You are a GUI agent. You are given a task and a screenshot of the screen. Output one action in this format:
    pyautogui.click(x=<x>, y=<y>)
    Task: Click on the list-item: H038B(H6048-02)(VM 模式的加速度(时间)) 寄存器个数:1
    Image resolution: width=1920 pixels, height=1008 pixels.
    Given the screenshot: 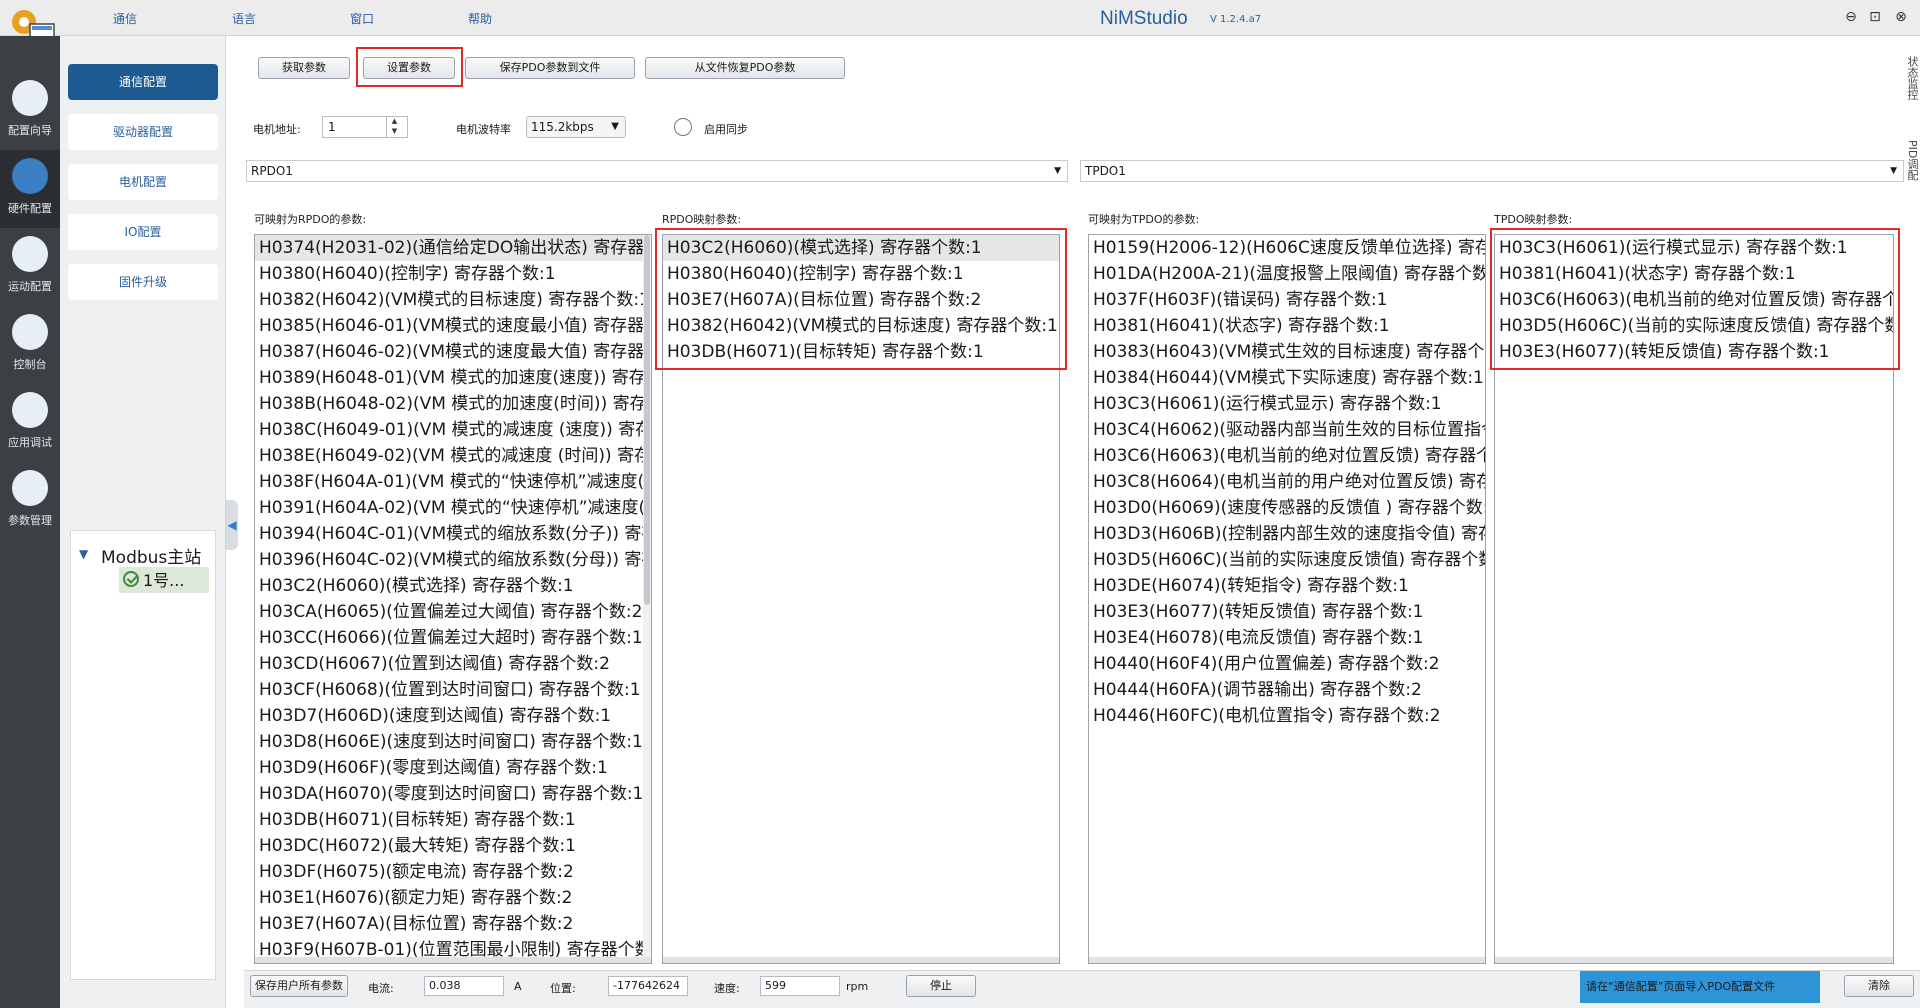 What is the action you would take?
    pyautogui.click(x=453, y=404)
    